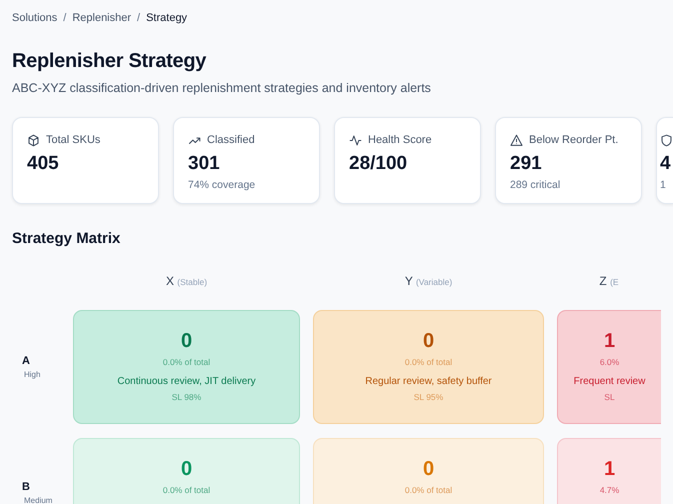  Describe the element at coordinates (26, 361) in the screenshot. I see `row-letter: A` at that location.